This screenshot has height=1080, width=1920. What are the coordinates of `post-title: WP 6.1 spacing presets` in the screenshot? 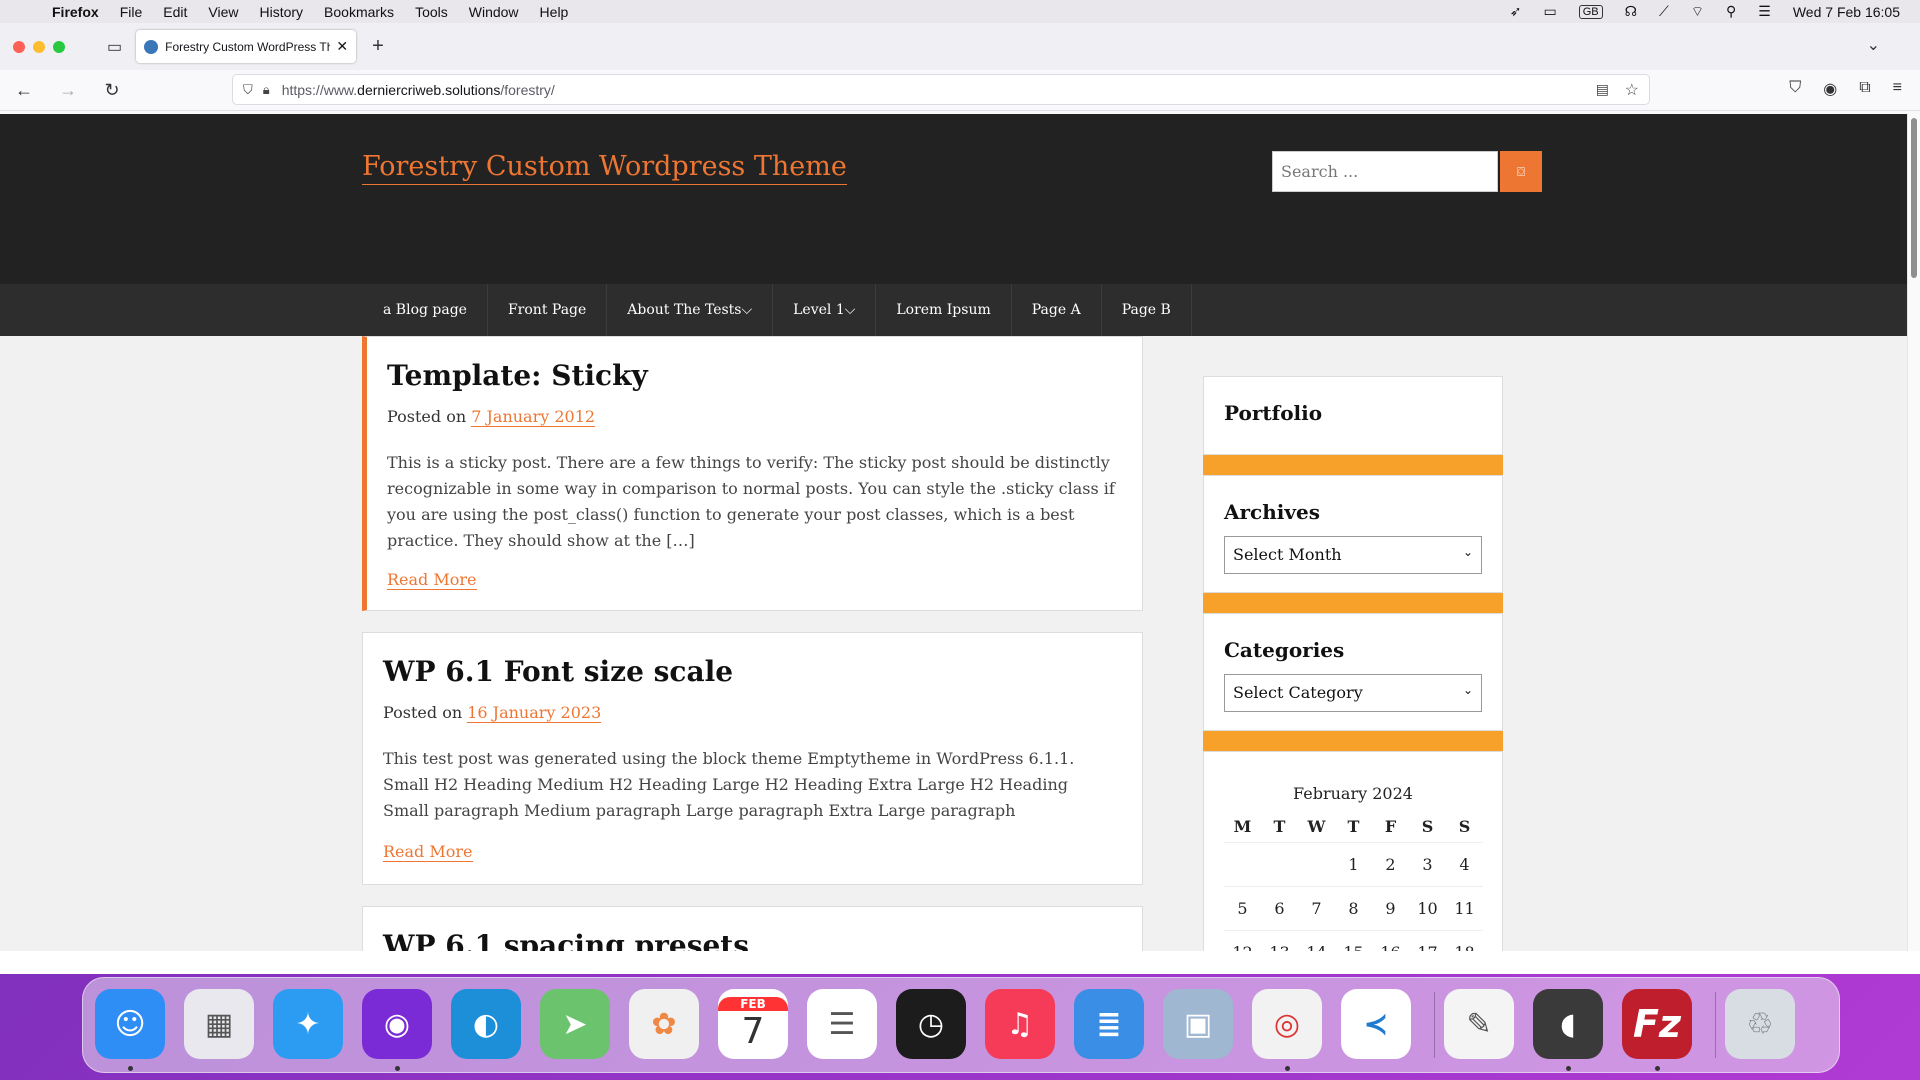 It's located at (566, 940).